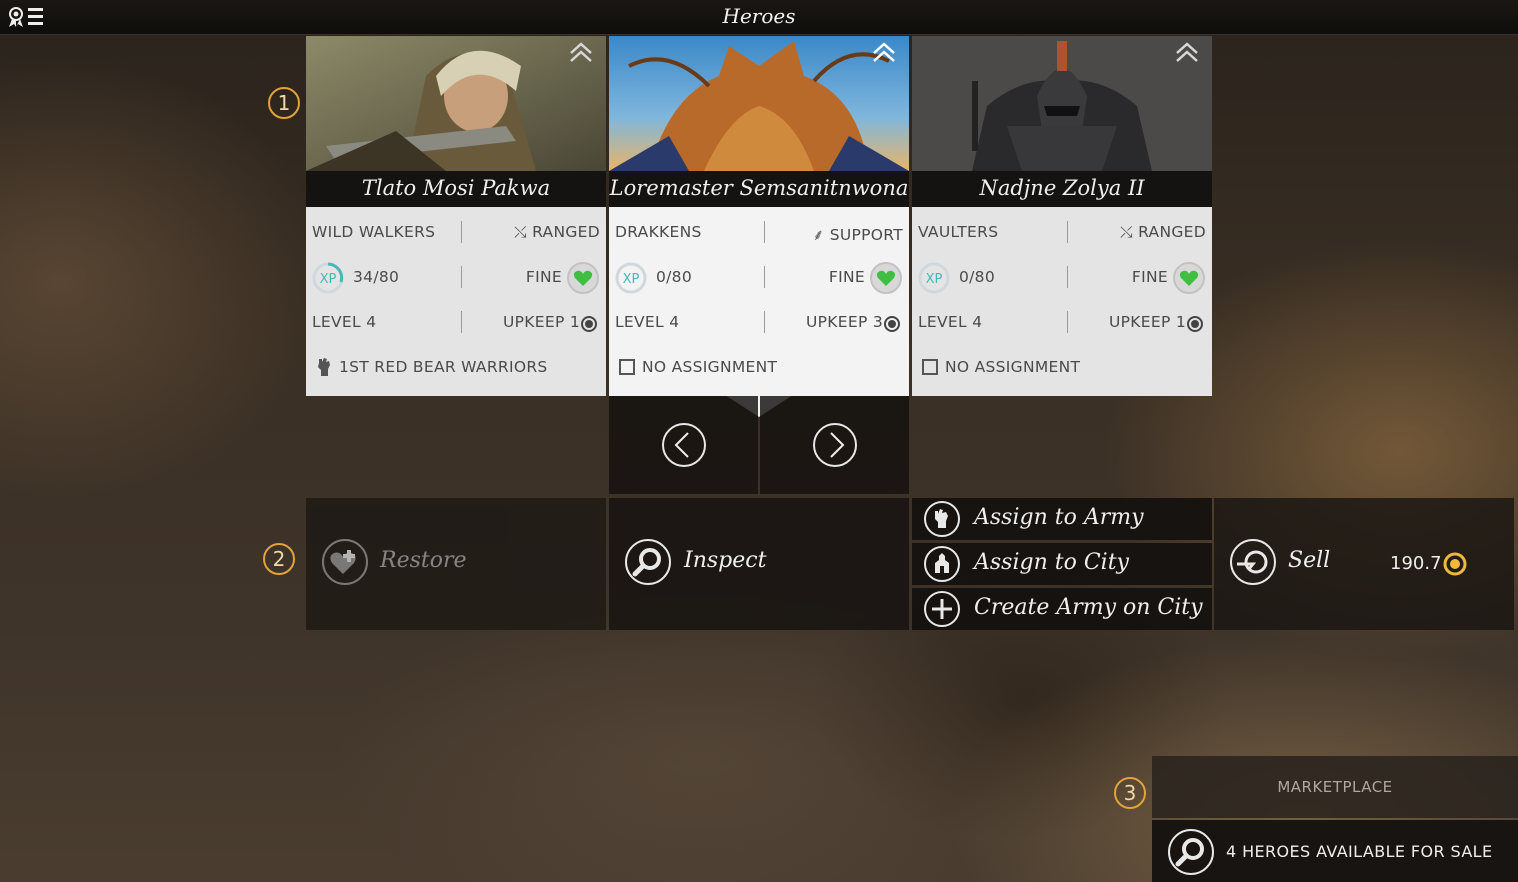  I want to click on marketplace-header: MARKETPLACE, so click(1335, 787).